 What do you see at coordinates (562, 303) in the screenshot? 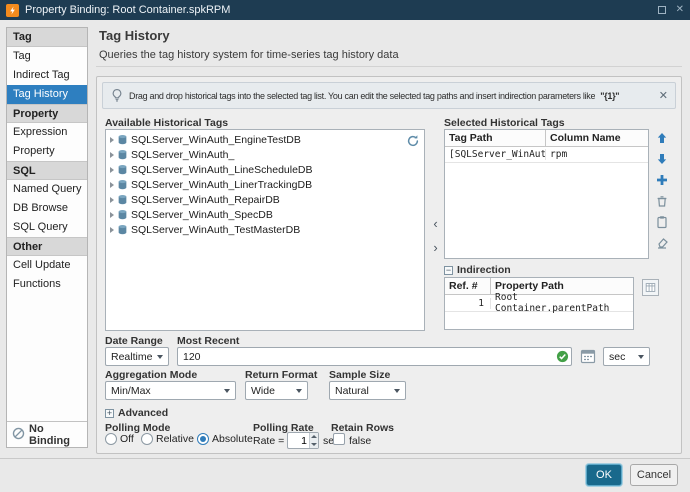
I see `cell-property-path: Root Container.parentPath` at bounding box center [562, 303].